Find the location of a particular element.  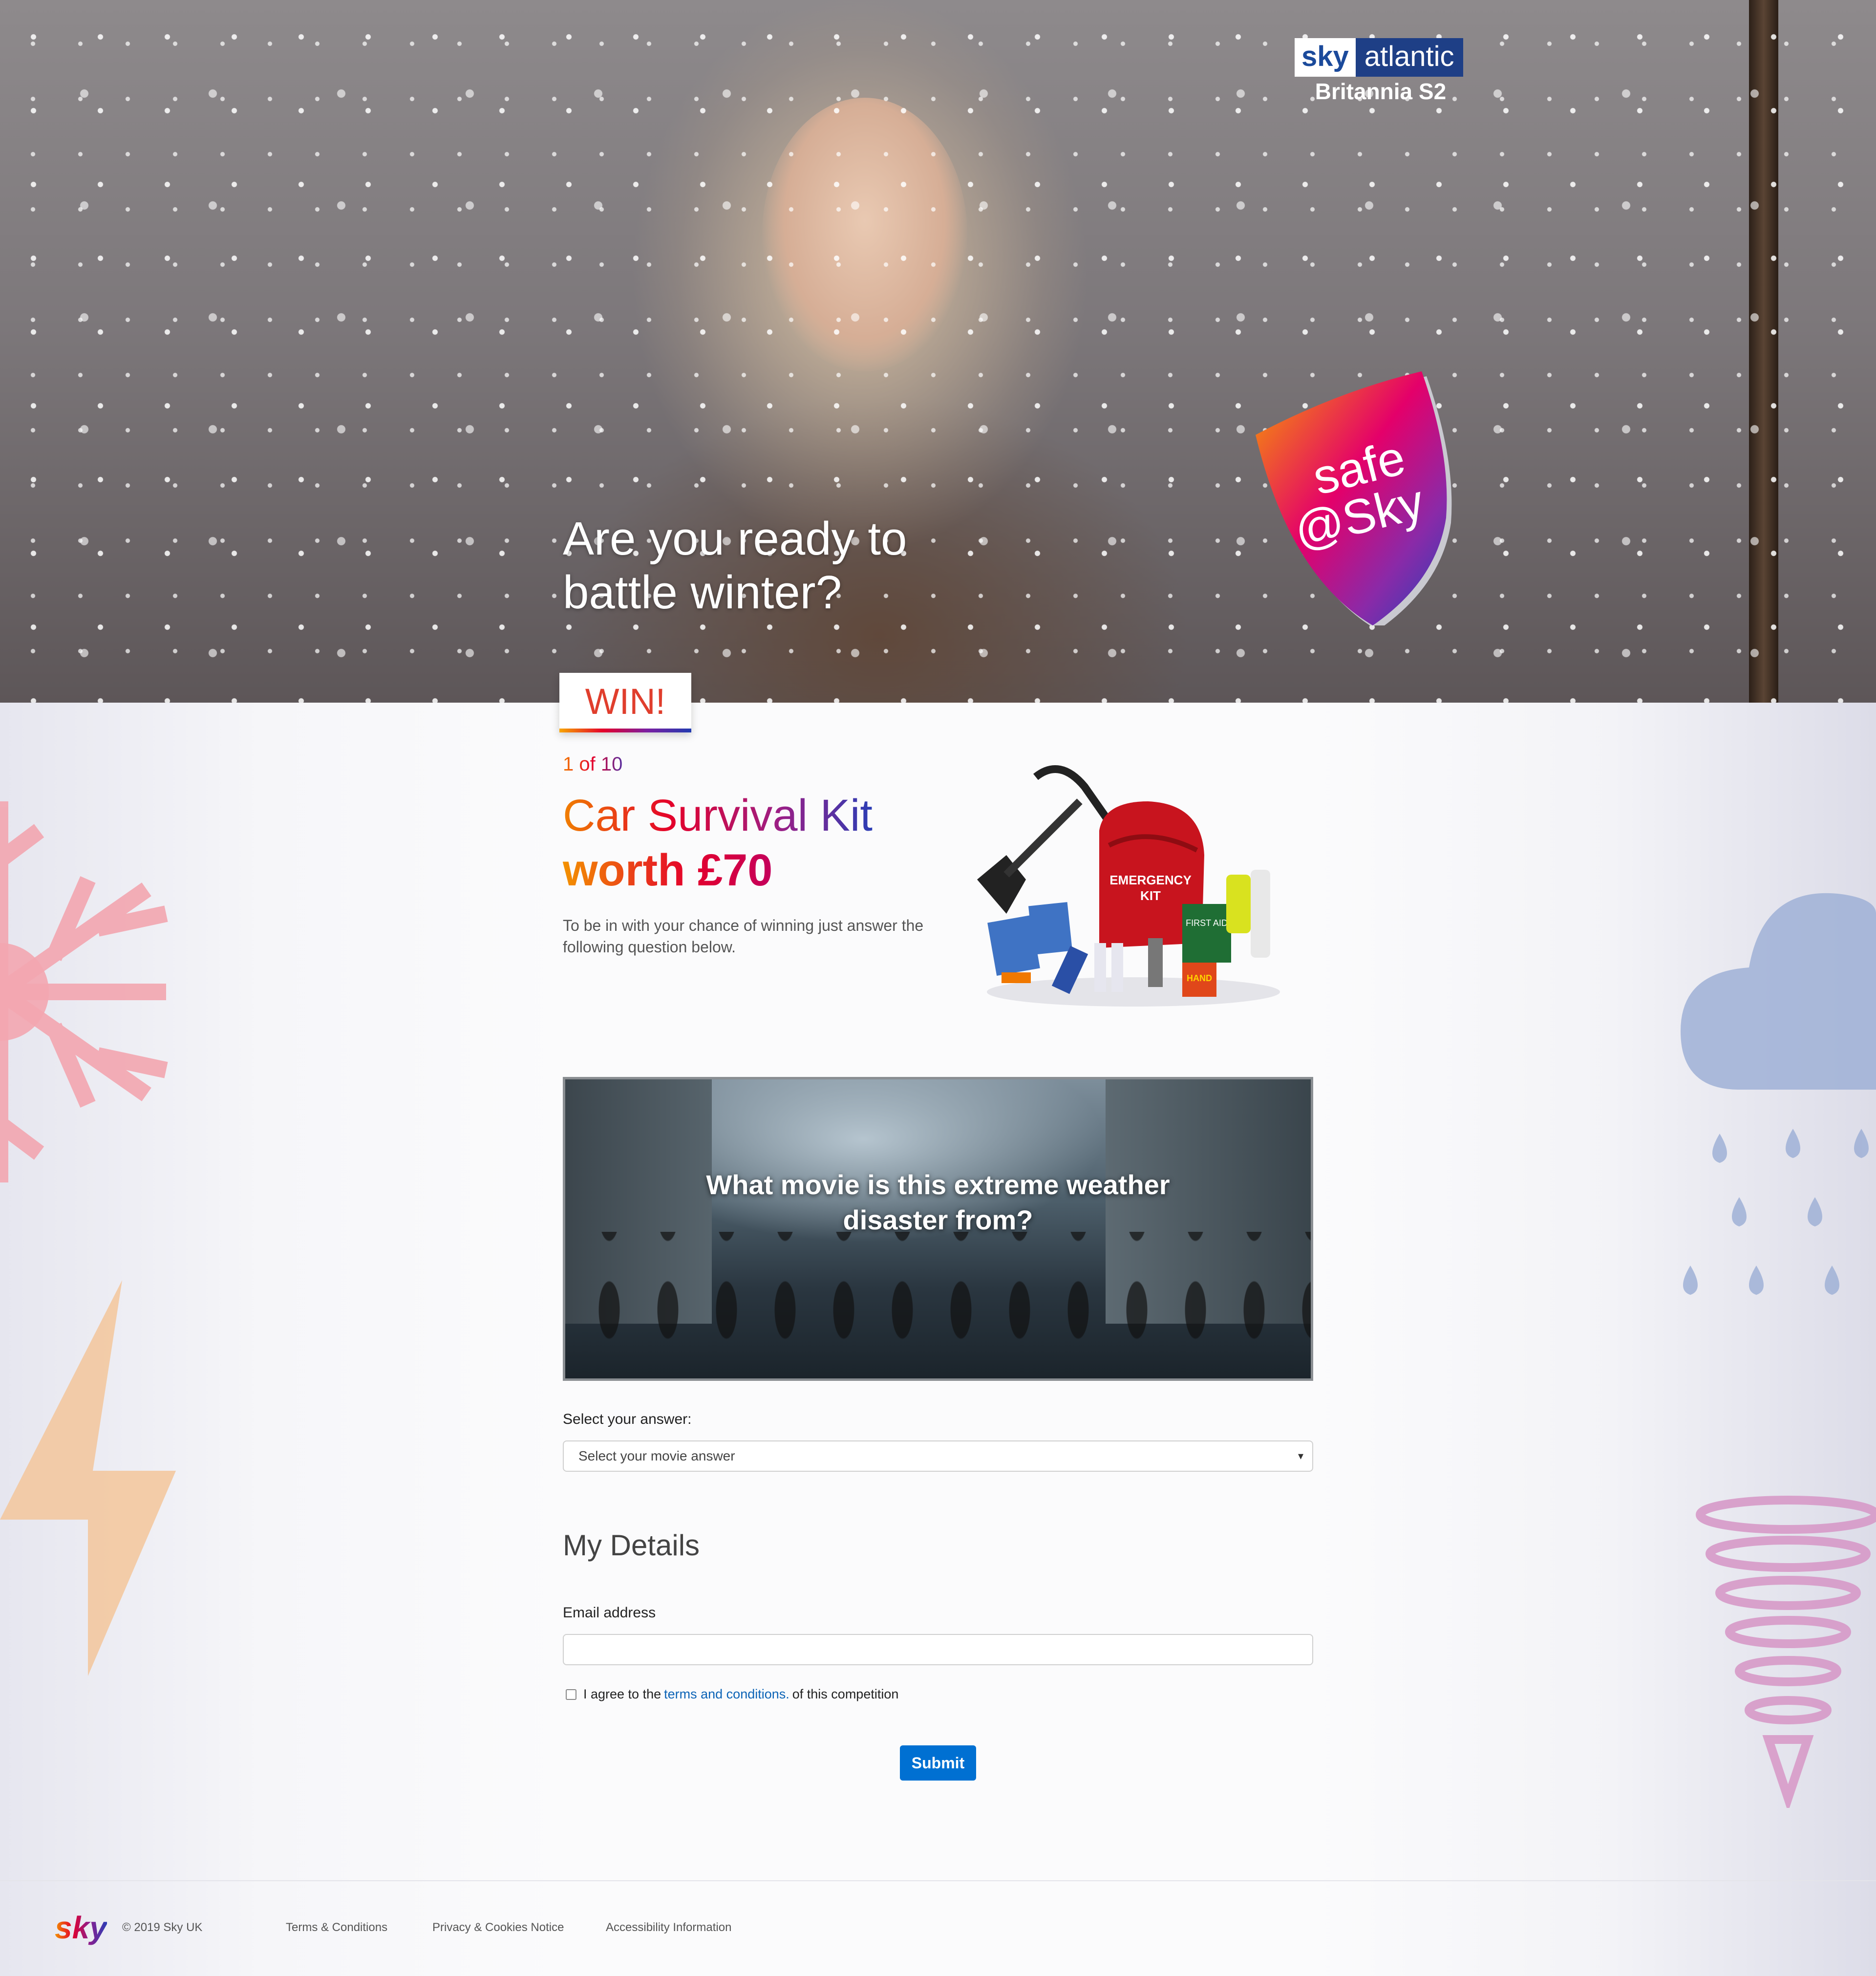

brand-show: Britannia S2 is located at coordinates (1381, 92).